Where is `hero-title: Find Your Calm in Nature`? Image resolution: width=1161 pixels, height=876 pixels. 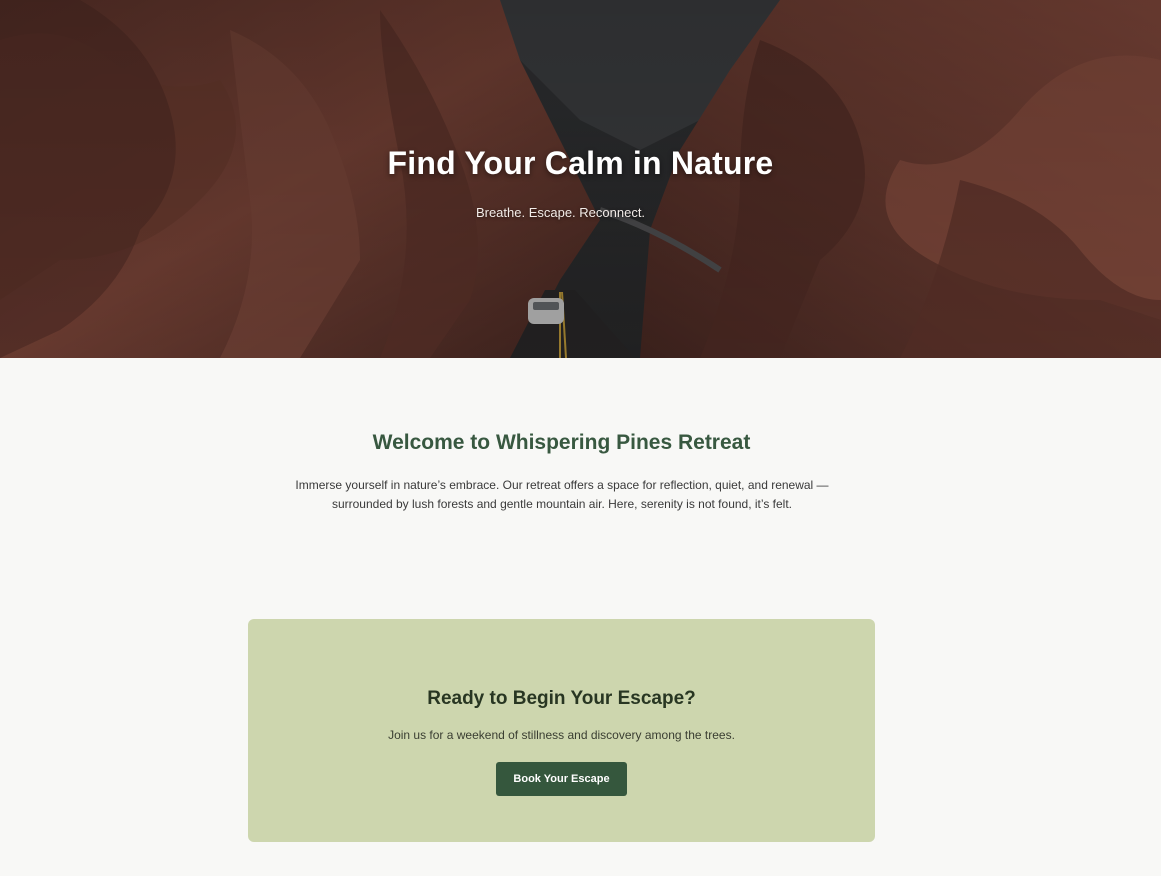 hero-title: Find Your Calm in Nature is located at coordinates (580, 163).